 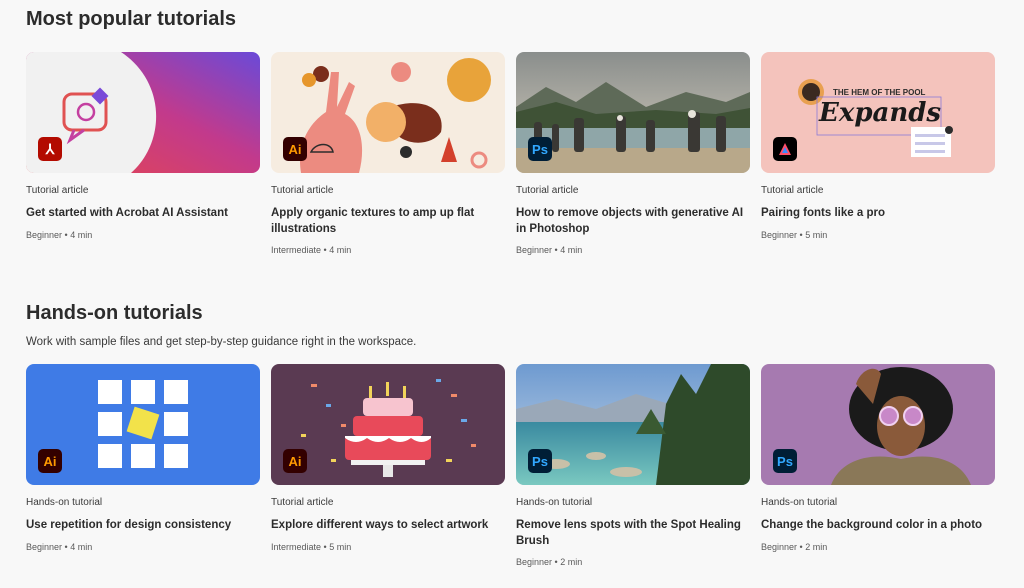 What do you see at coordinates (114, 313) in the screenshot?
I see `section-title-handson: Hands-on tutorials` at bounding box center [114, 313].